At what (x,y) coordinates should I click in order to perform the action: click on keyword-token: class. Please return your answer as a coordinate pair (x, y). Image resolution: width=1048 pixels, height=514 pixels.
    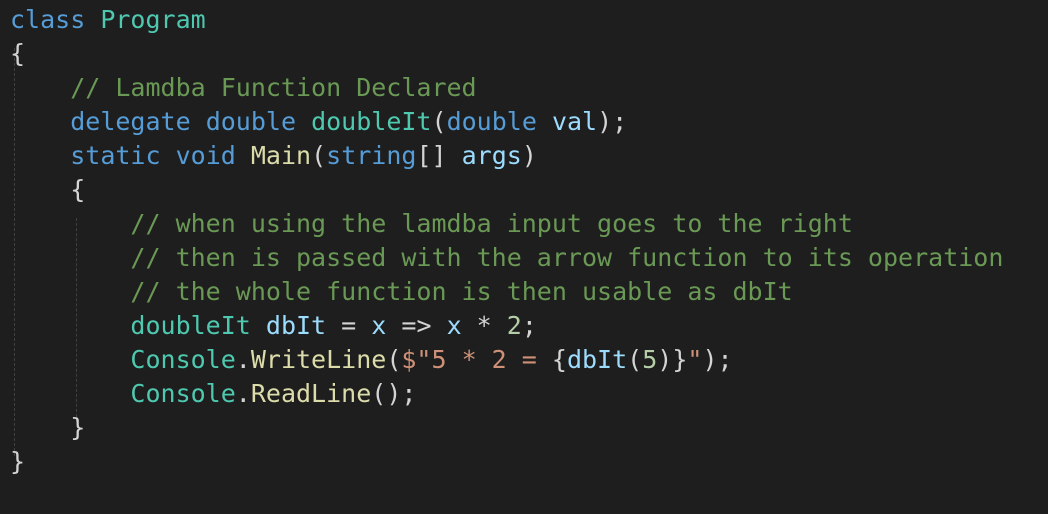
    Looking at the image, I should click on (48, 19).